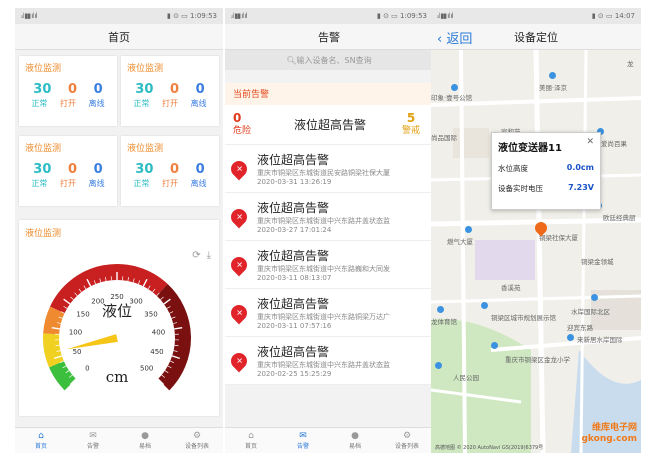 This screenshot has height=455, width=650. What do you see at coordinates (530, 148) in the screenshot?
I see `popup-title: 液位变送器11` at bounding box center [530, 148].